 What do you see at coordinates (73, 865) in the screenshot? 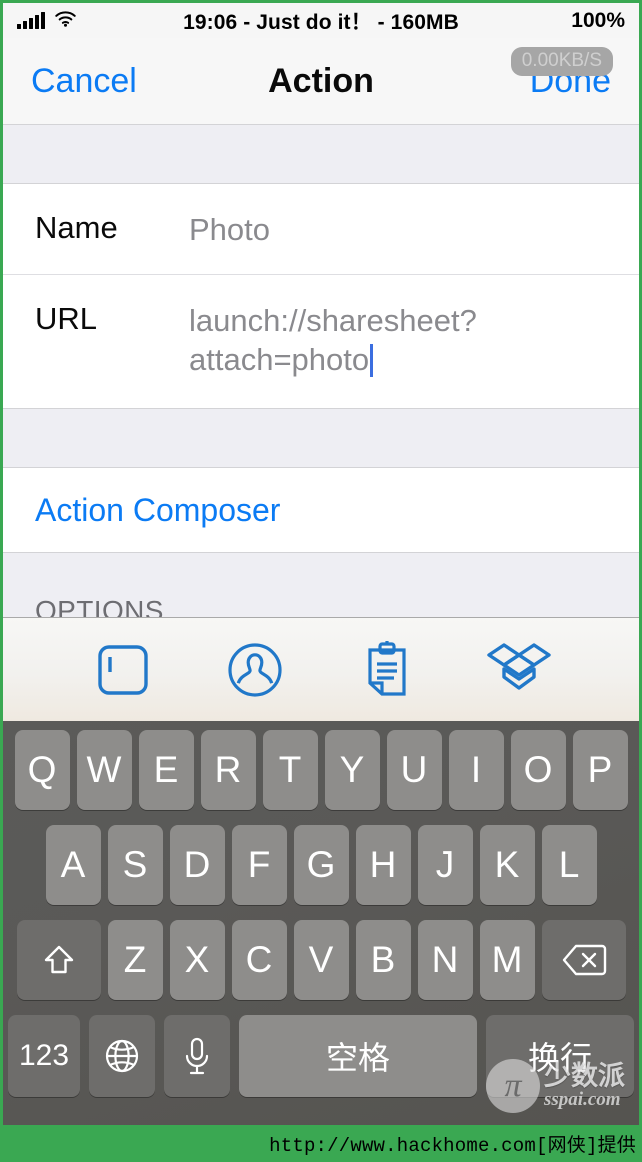
I see `key-A: A` at bounding box center [73, 865].